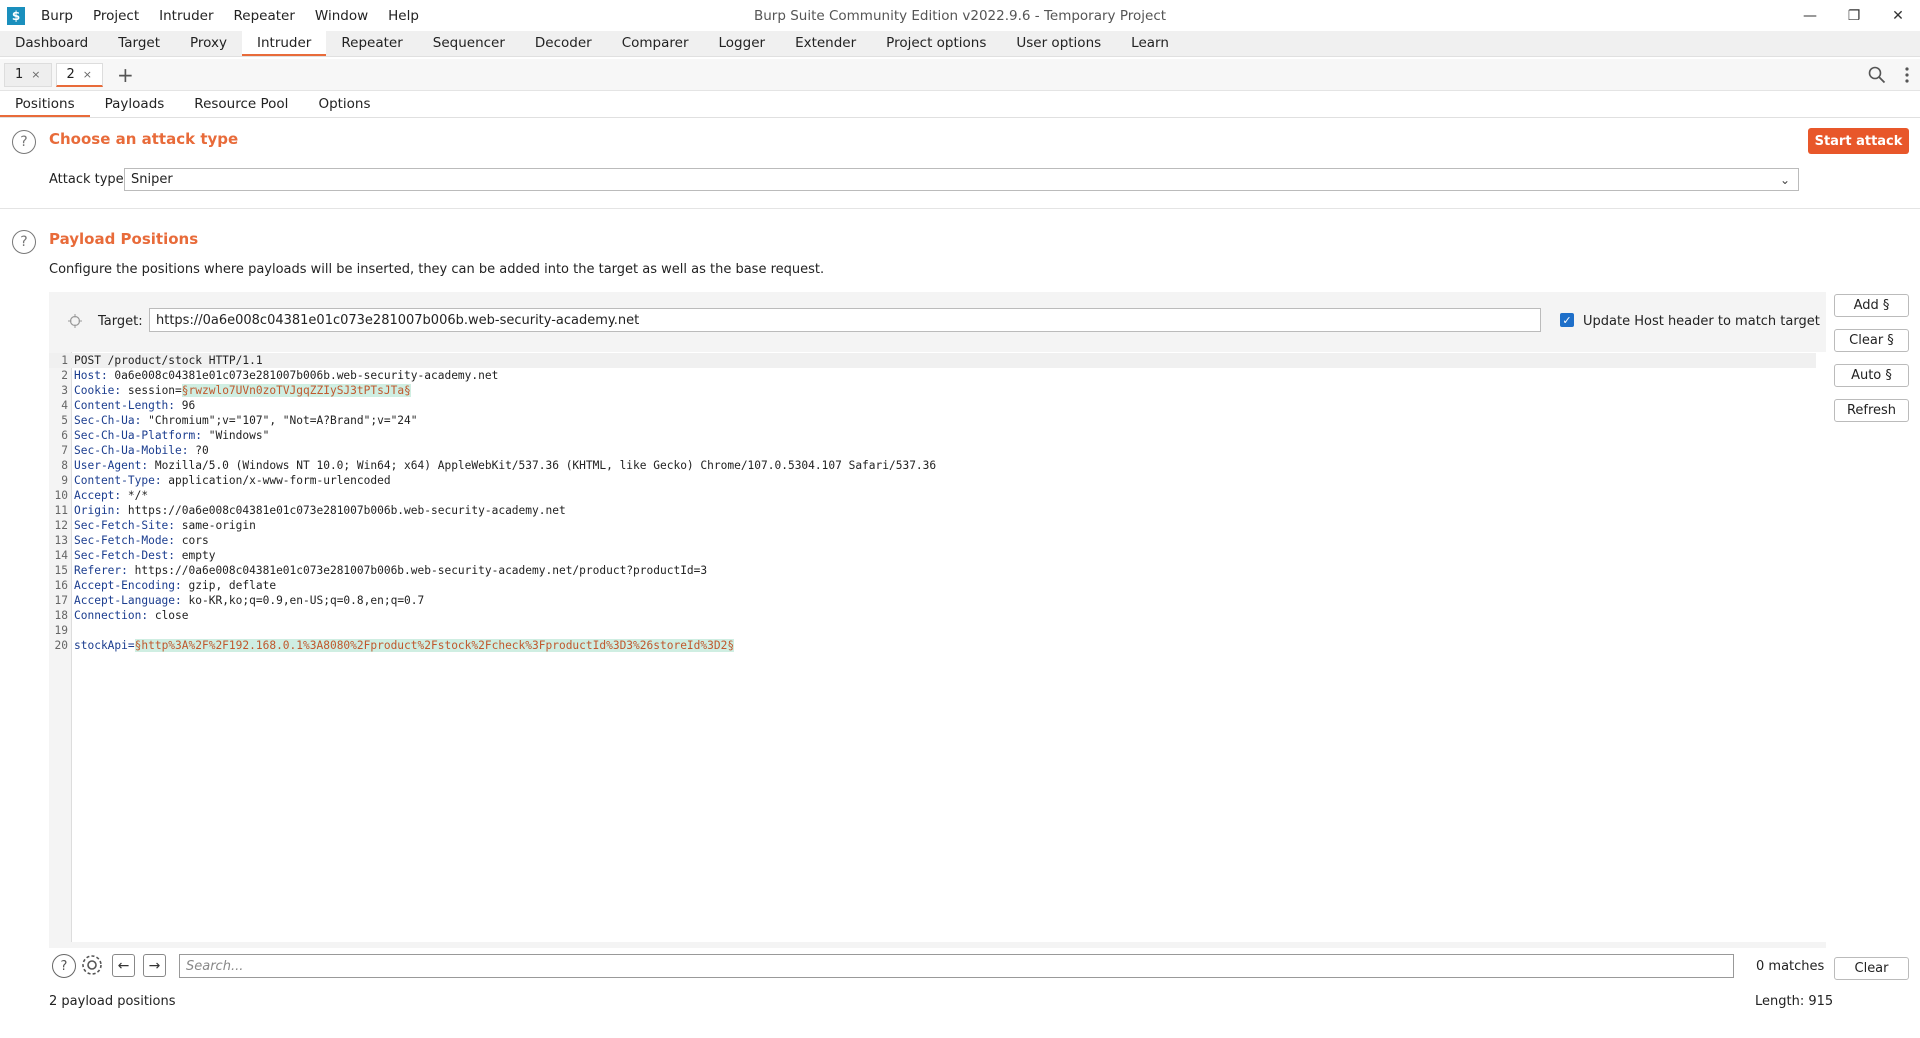 This screenshot has height=1038, width=1920. I want to click on previous-arrow-icon: ←, so click(123, 965).